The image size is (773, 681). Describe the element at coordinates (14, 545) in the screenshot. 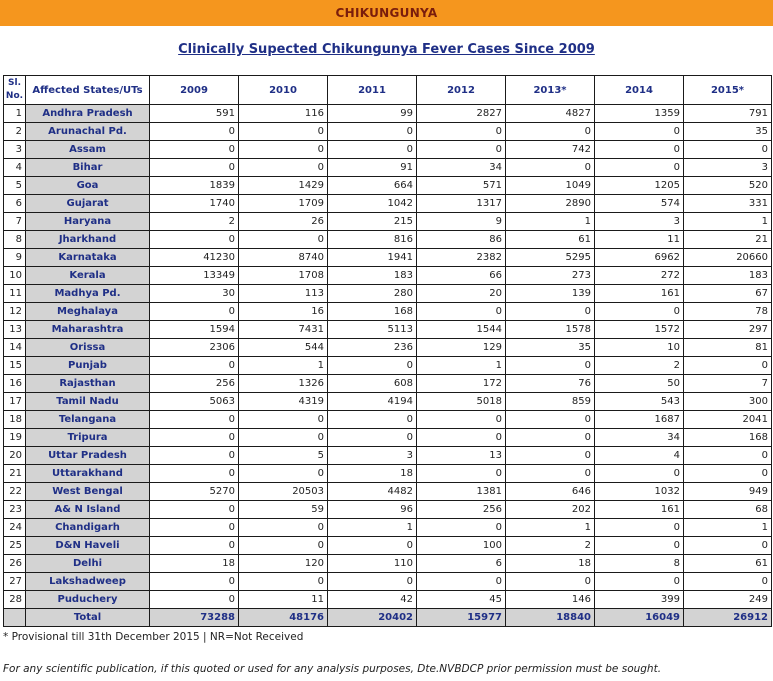

I see `row-number-cell: 25` at that location.